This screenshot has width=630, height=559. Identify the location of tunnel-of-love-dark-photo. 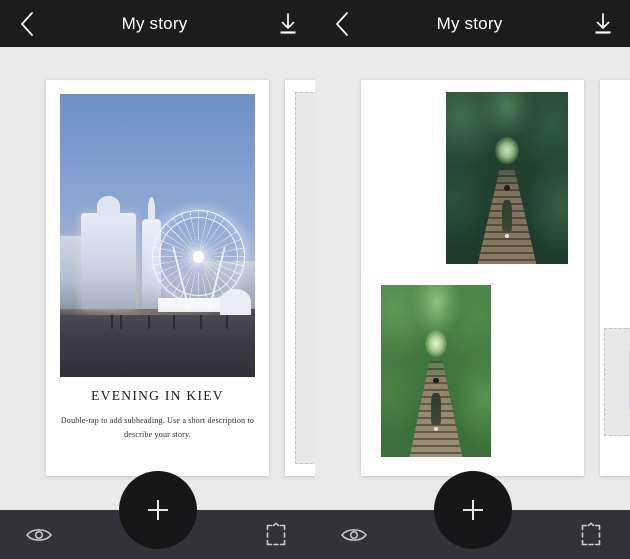
(507, 178).